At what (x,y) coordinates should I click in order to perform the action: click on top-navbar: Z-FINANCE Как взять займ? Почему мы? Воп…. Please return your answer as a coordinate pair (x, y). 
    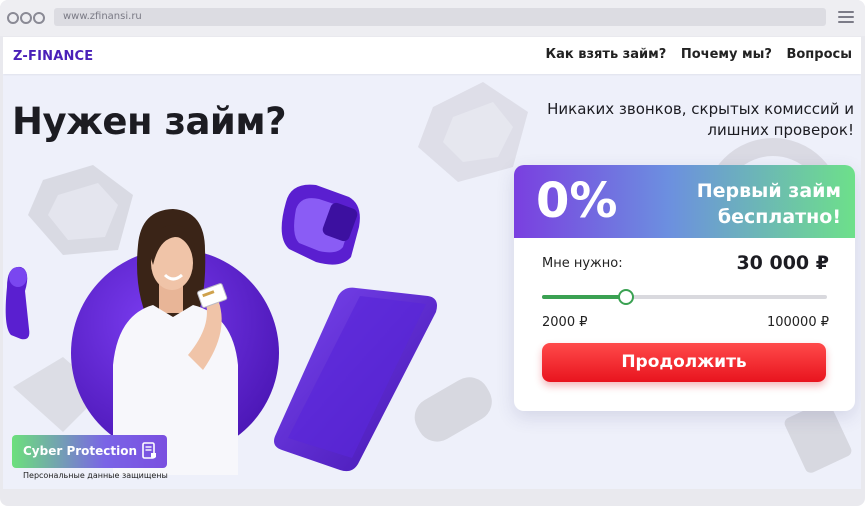
    Looking at the image, I should click on (432, 55).